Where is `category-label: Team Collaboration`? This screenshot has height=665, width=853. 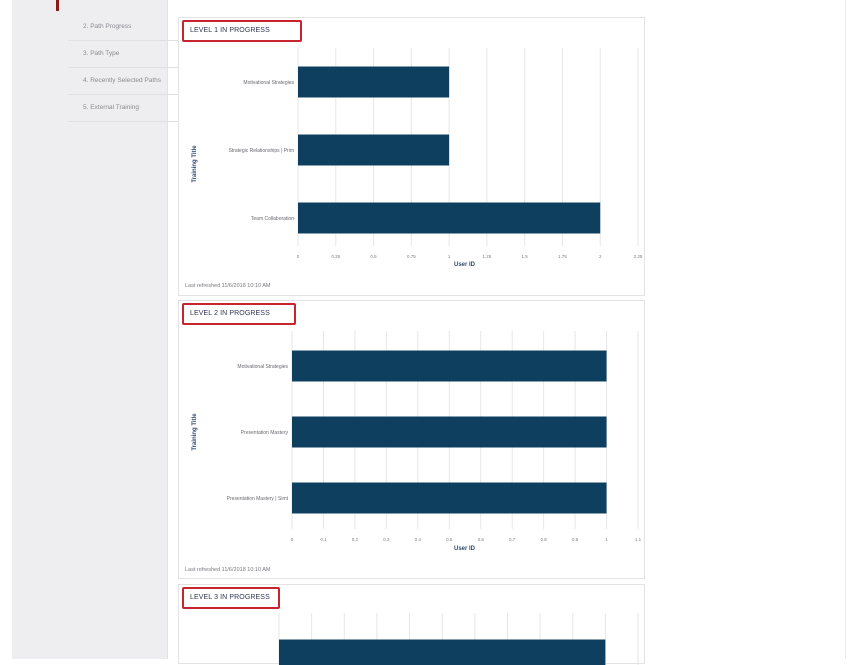
category-label: Team Collaboration is located at coordinates (272, 219).